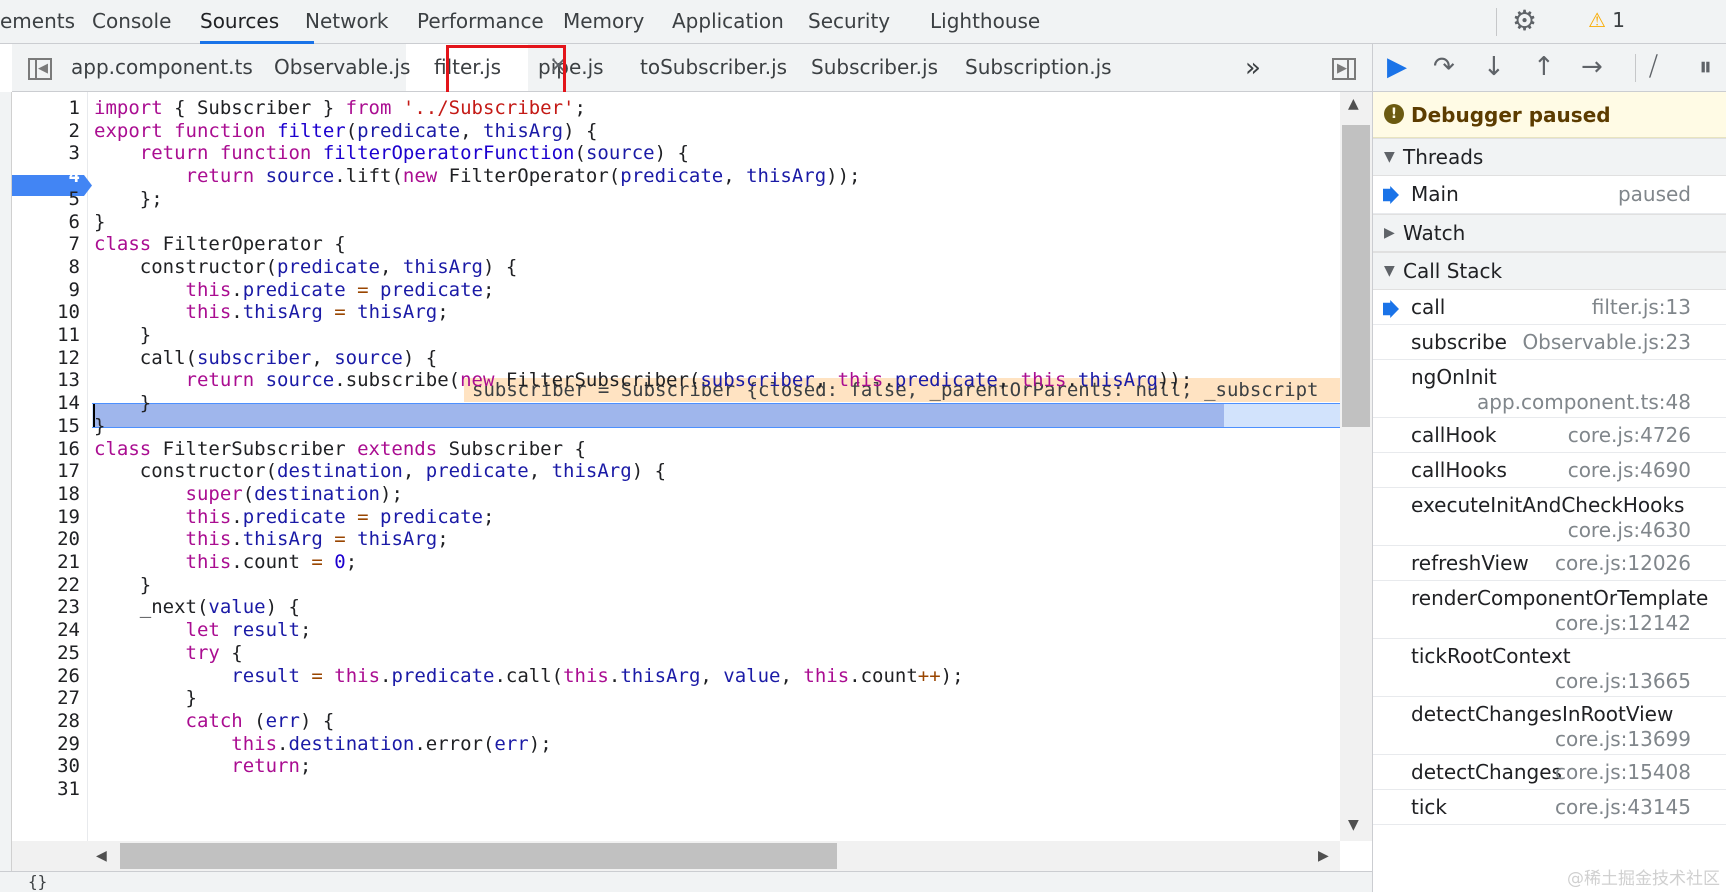  Describe the element at coordinates (1444, 67) in the screenshot. I see `step-over-icon: ↷` at that location.